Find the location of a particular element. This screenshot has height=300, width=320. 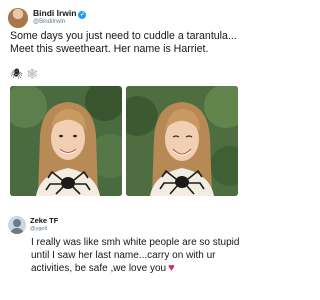

reply-author-handle: @ygelt is located at coordinates (38, 229).